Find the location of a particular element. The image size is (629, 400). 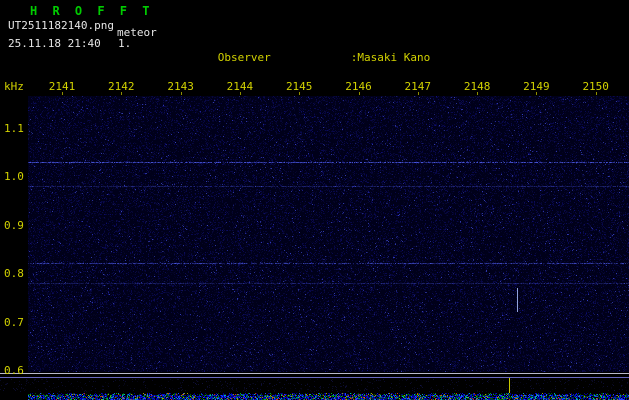

y-axis-label-0.6: 0.6 is located at coordinates (14, 370).